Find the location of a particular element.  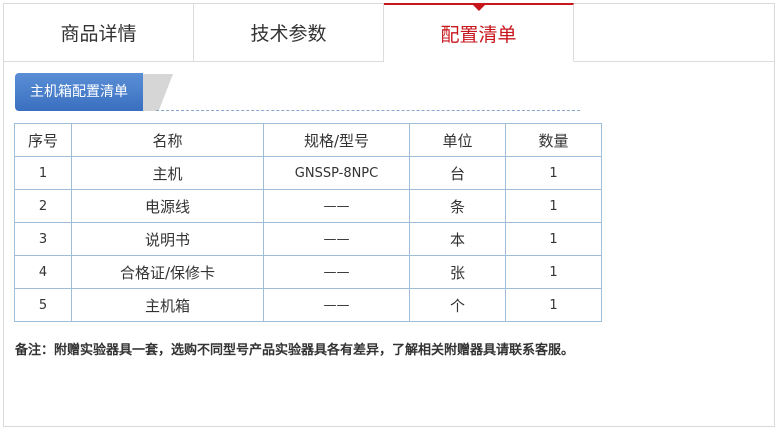

cell-index: 5 is located at coordinates (43, 305).